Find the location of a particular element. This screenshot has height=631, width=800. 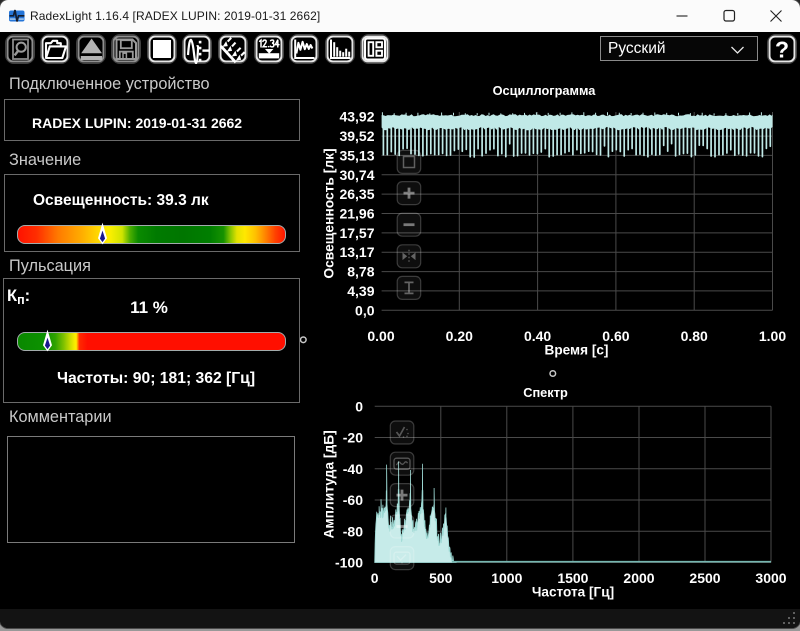

svg-text: 17,57 is located at coordinates (356, 233).